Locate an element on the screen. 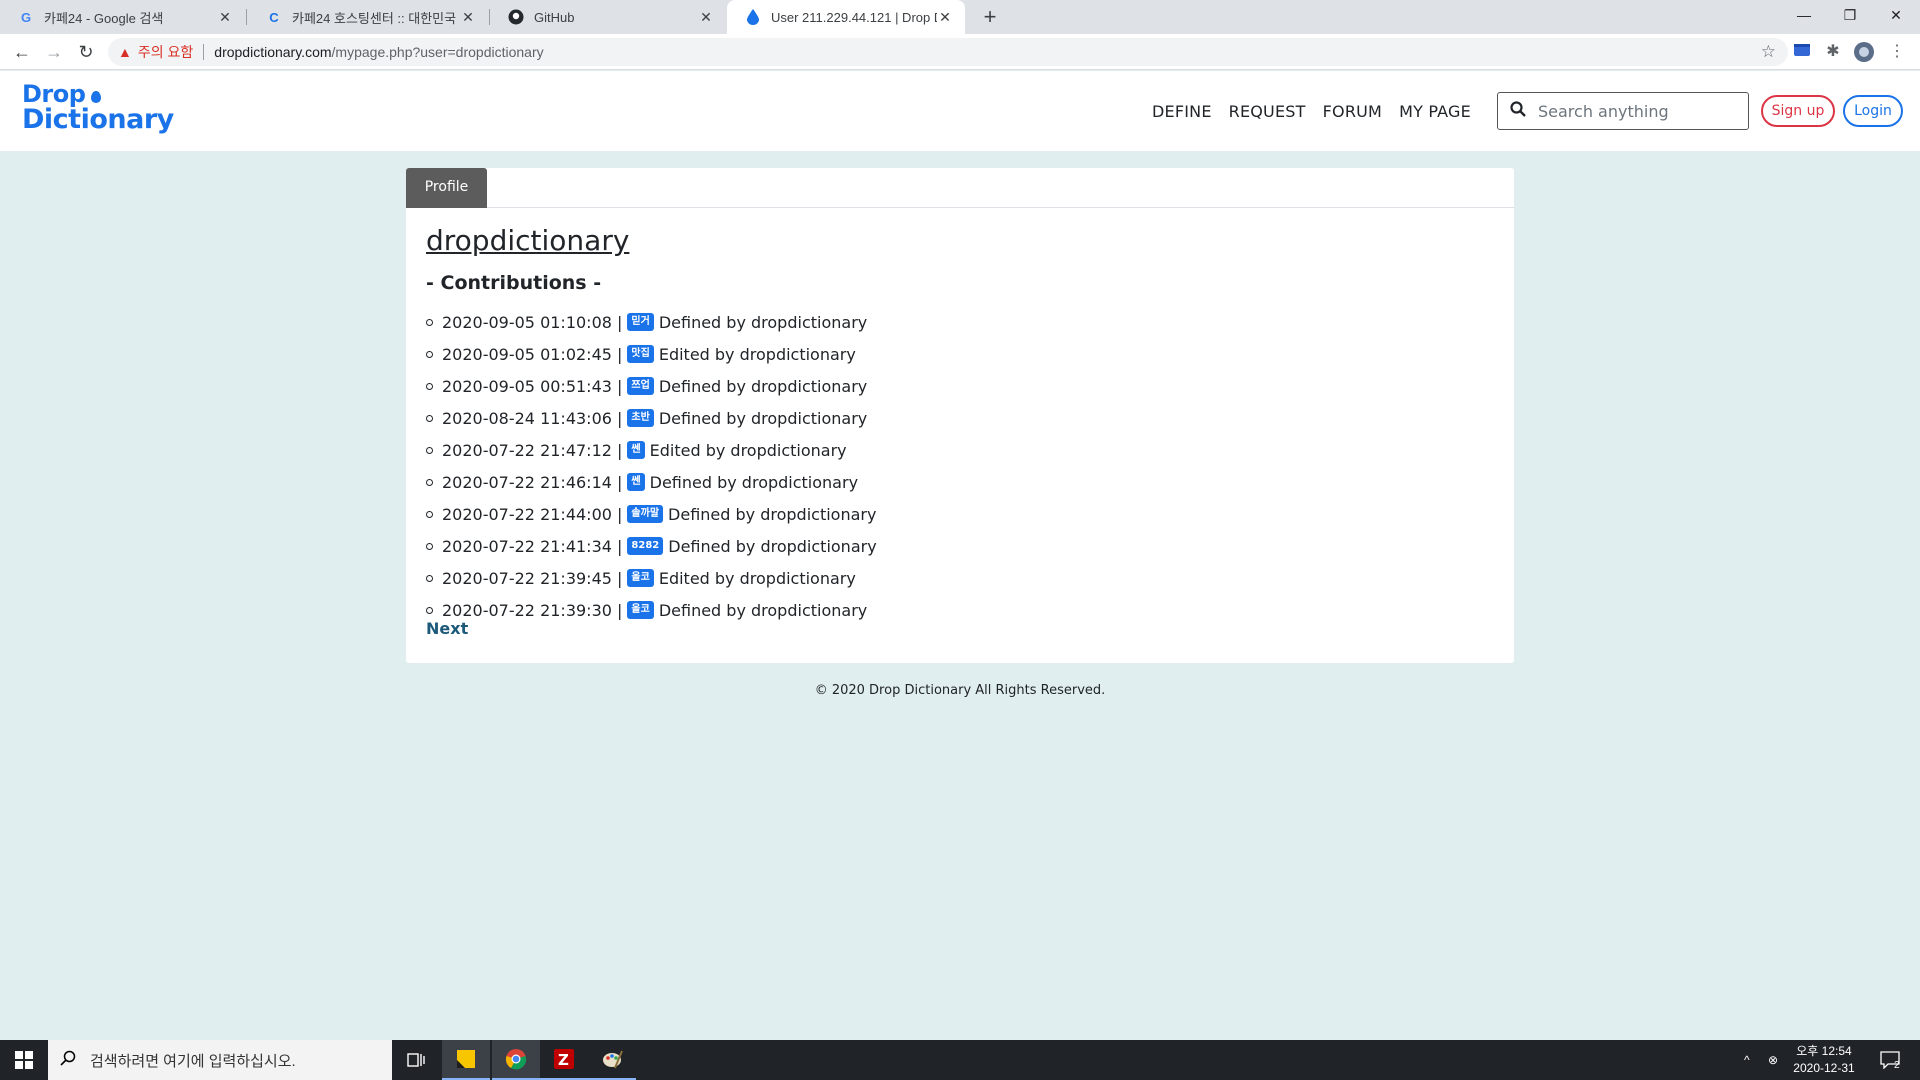  signup-button: Sign up is located at coordinates (1798, 111).